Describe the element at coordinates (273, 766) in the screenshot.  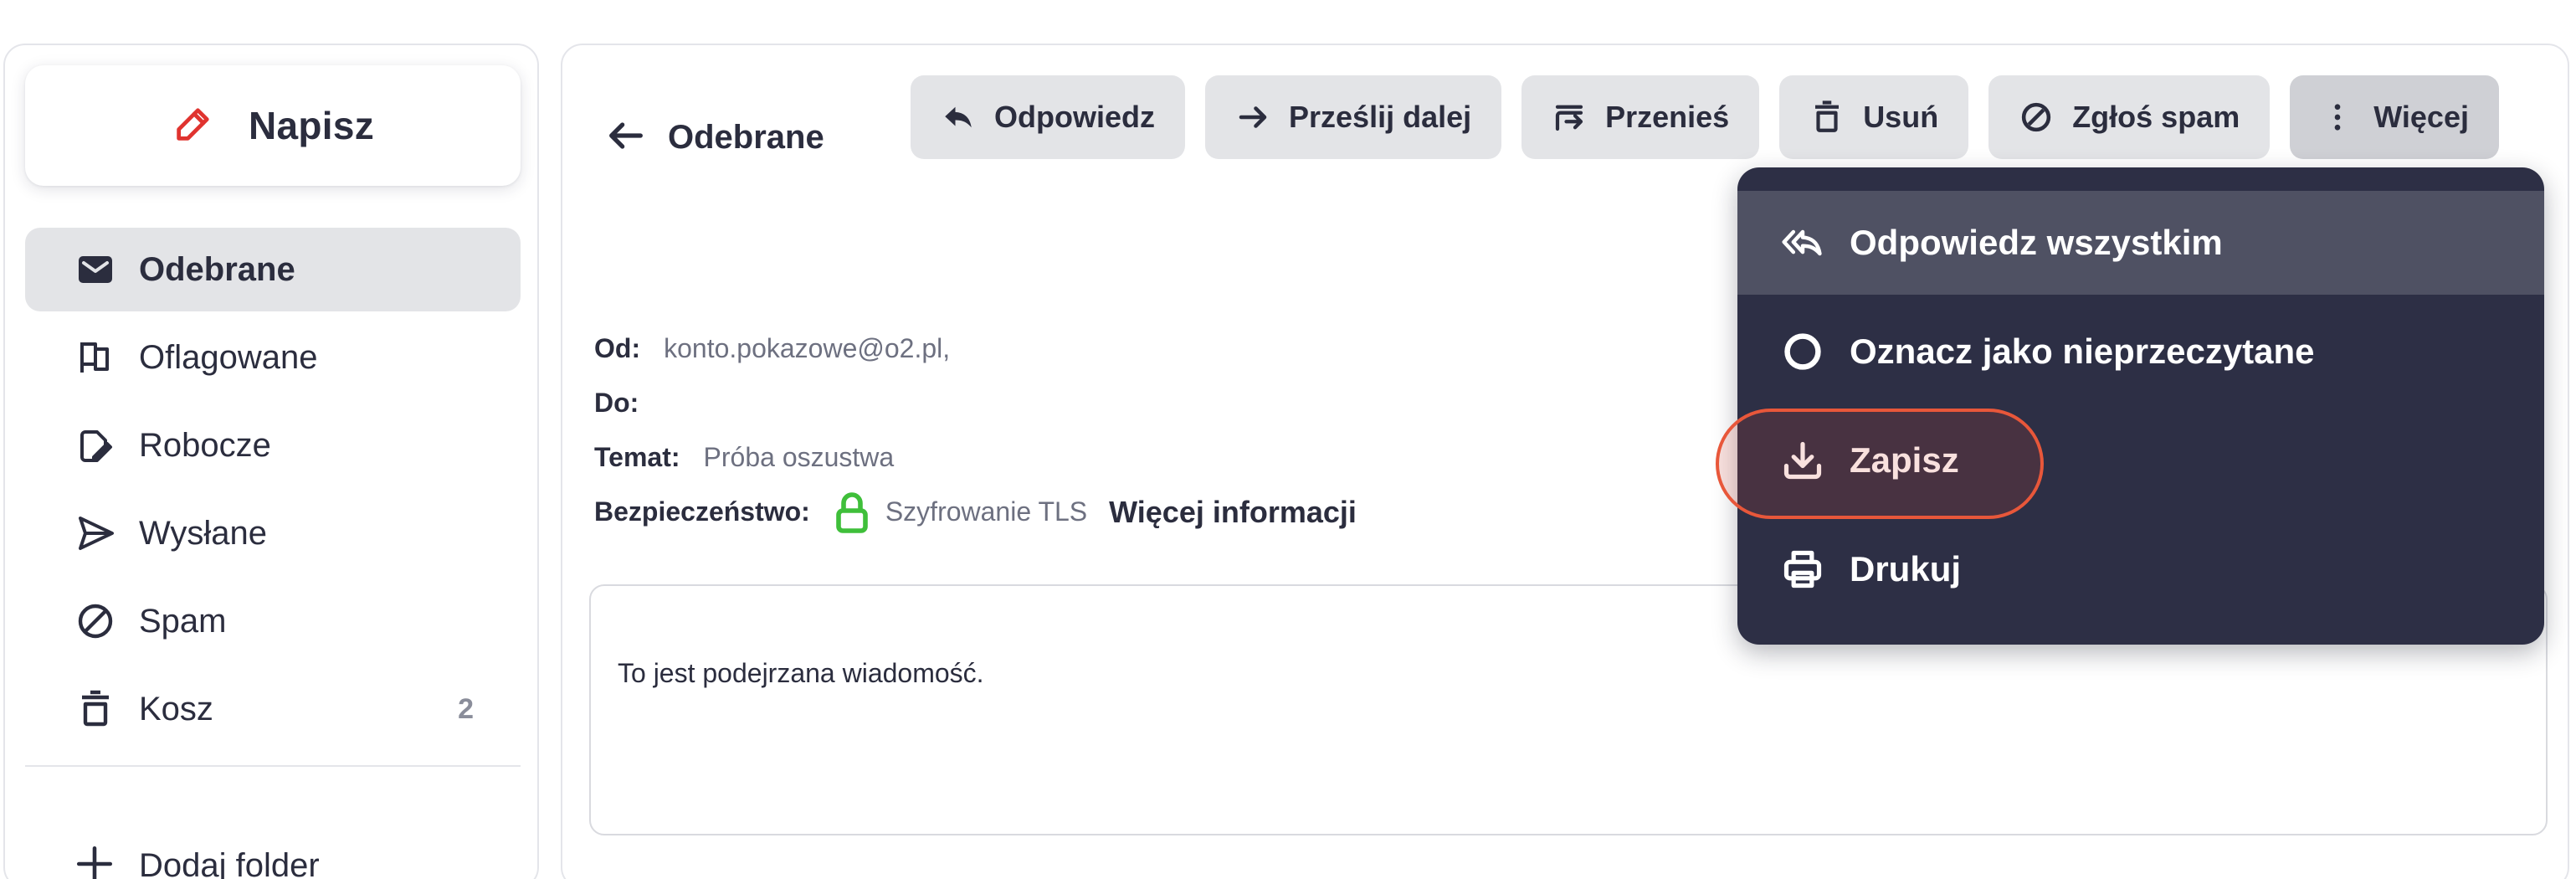
I see `sidebar-divider` at that location.